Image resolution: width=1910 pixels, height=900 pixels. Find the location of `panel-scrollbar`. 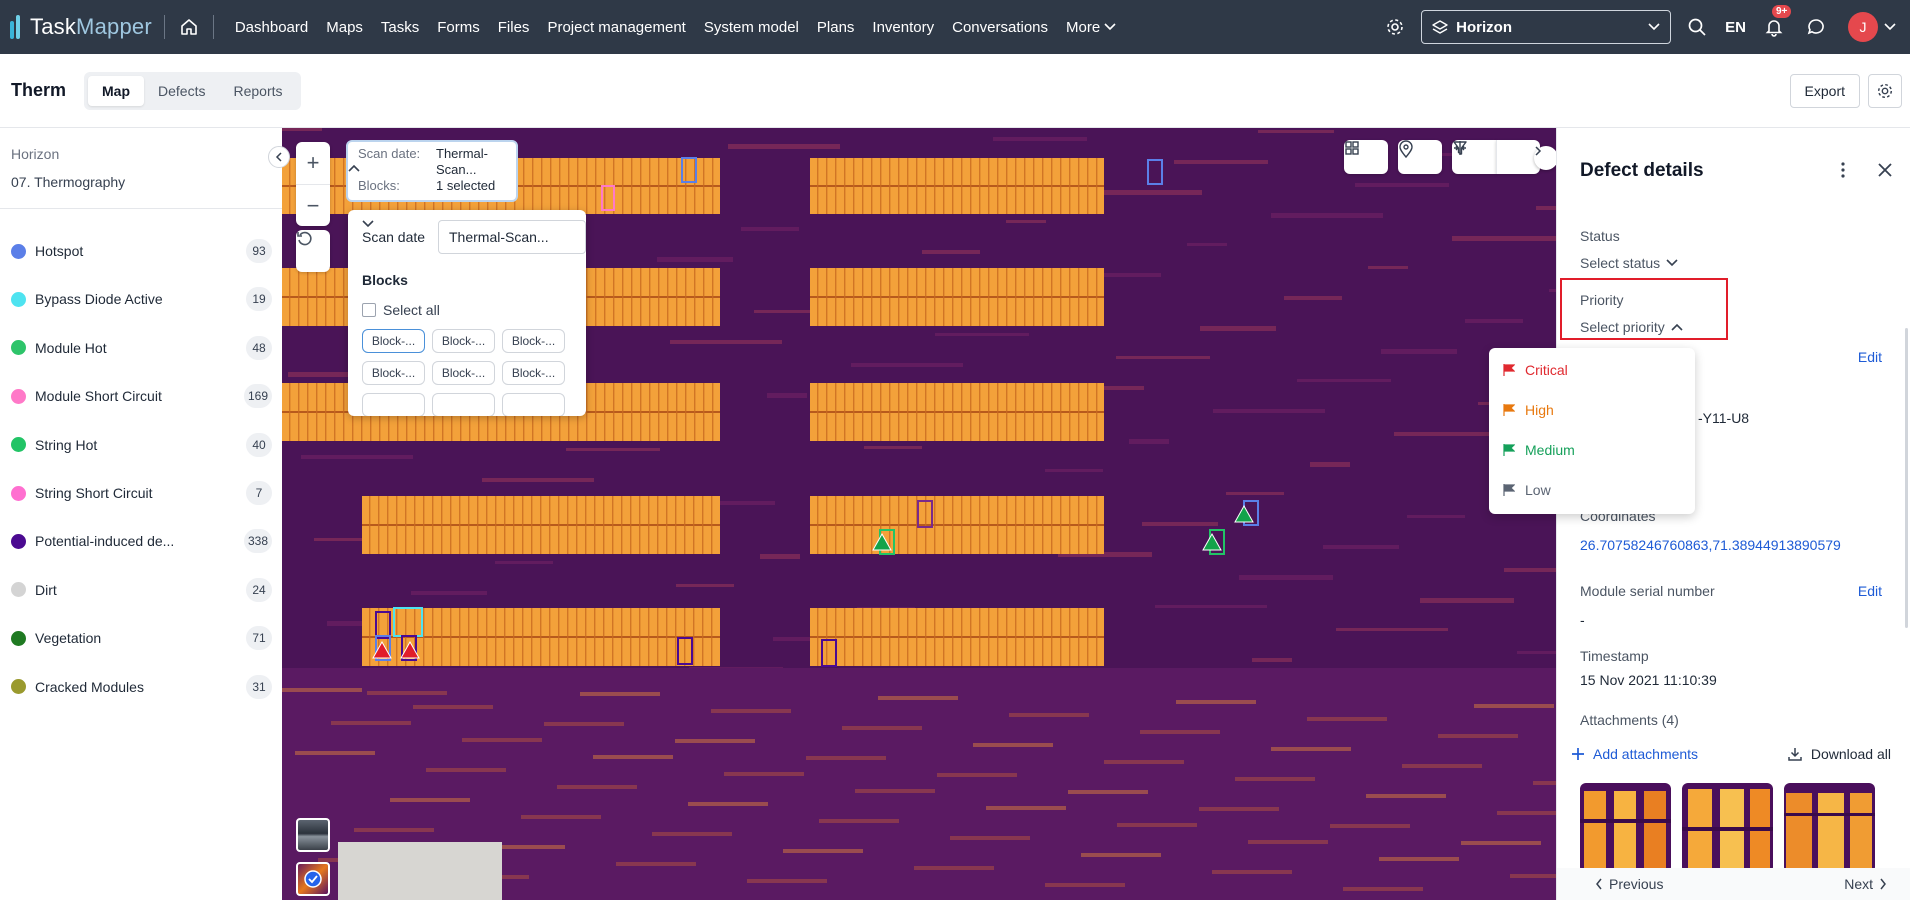

panel-scrollbar is located at coordinates (1906, 478).